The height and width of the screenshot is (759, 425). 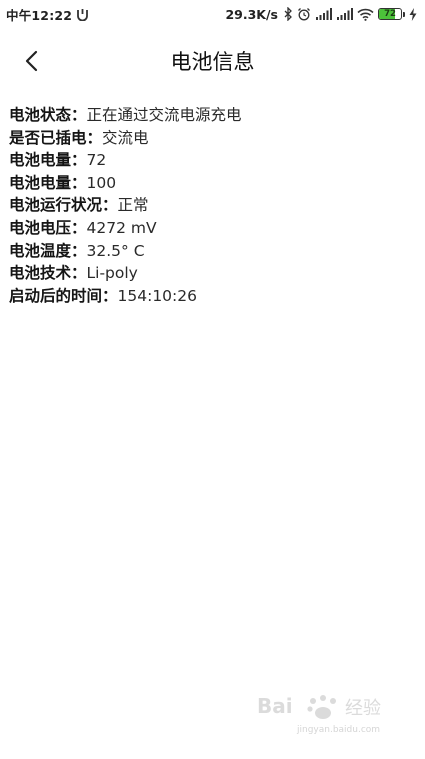 I want to click on status-bar-left: 中午12:22, so click(x=47, y=14).